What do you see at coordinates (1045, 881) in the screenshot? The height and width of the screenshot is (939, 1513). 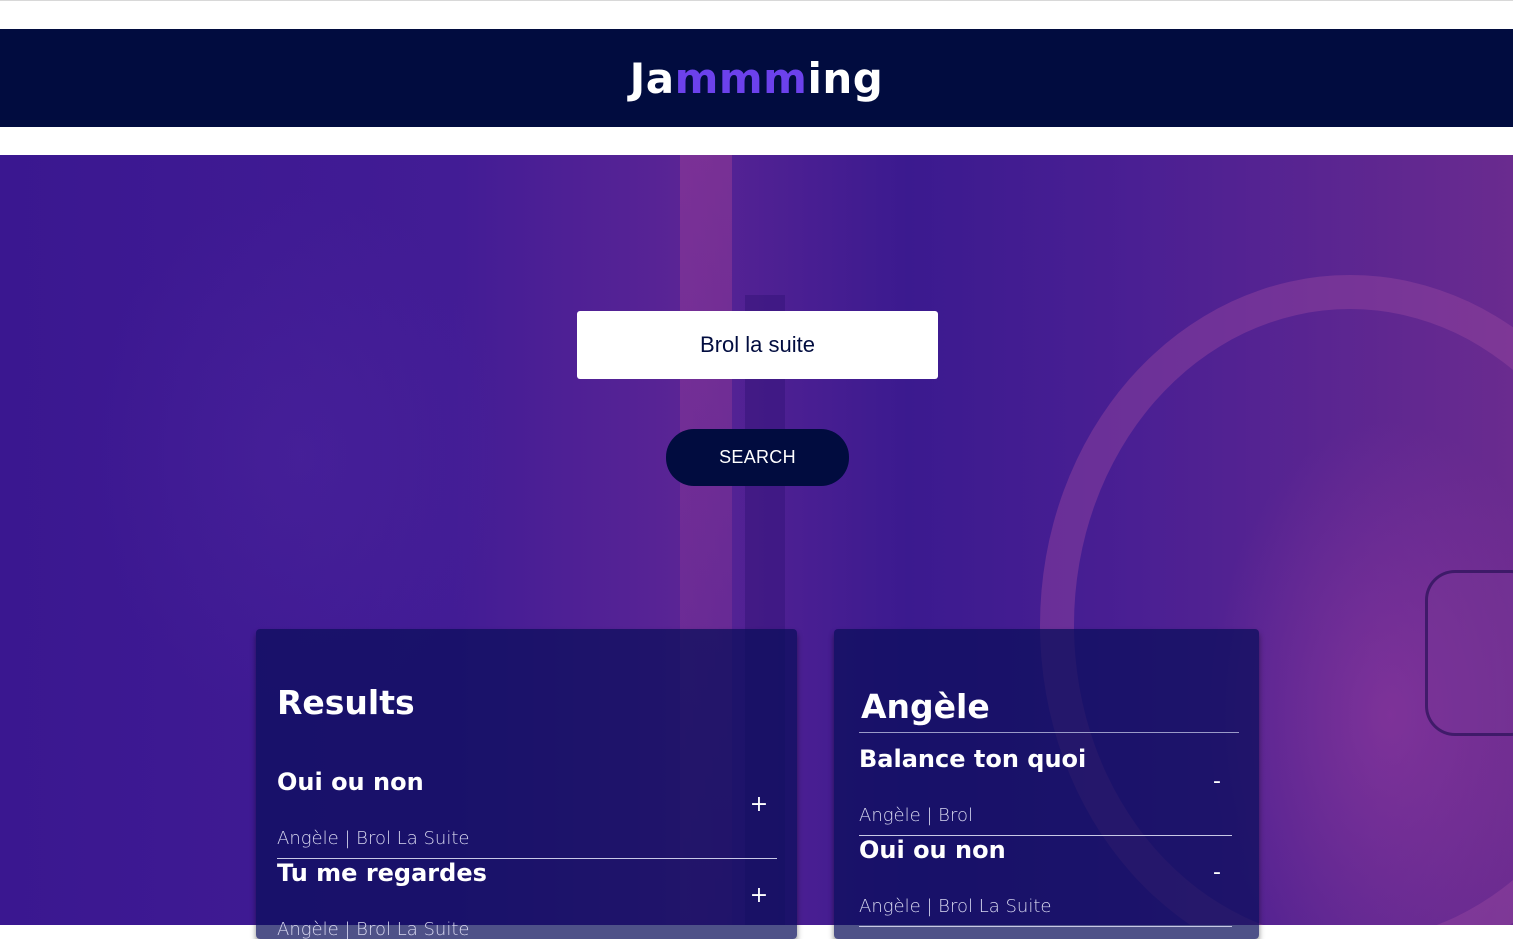 I see `playlist-track: Oui ou non Angèle | Brol La Suite -` at bounding box center [1045, 881].